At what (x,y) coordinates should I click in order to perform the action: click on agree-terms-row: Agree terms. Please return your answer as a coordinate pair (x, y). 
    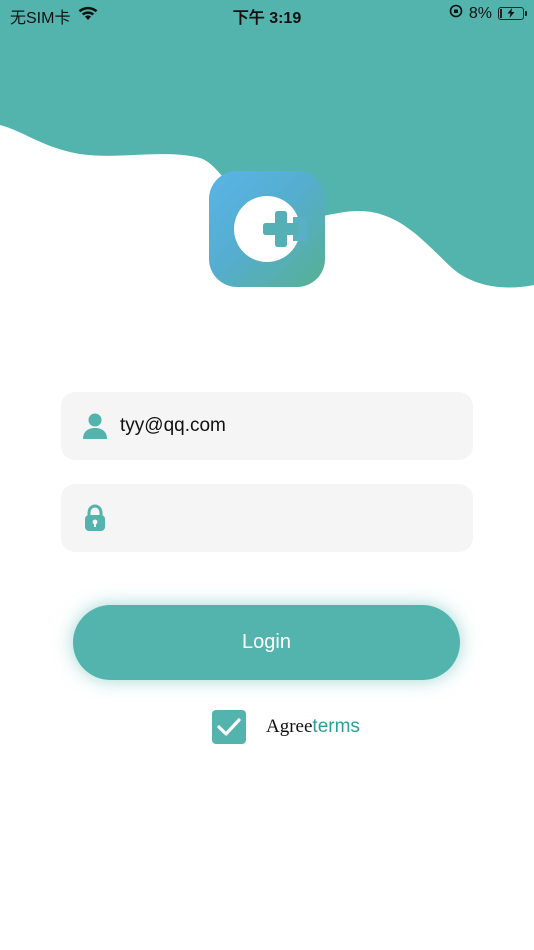
    Looking at the image, I should click on (286, 727).